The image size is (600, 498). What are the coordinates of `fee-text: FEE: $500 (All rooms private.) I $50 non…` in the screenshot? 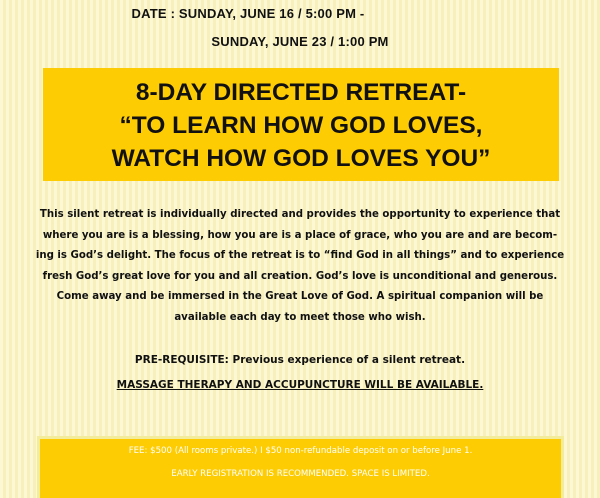 It's located at (300, 451).